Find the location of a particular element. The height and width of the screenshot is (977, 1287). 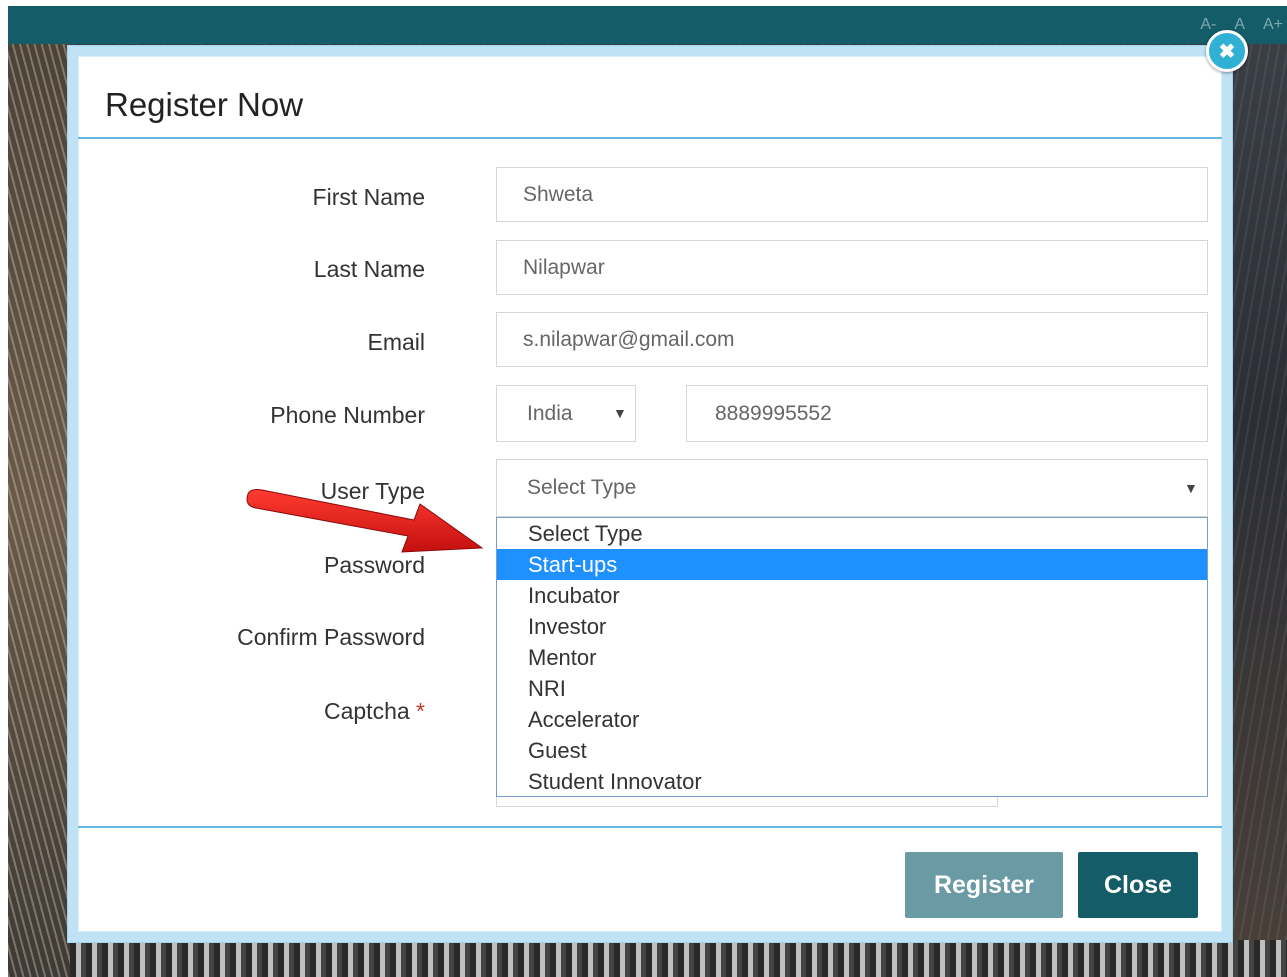

confirm-password-label: Confirm Password is located at coordinates (331, 637).